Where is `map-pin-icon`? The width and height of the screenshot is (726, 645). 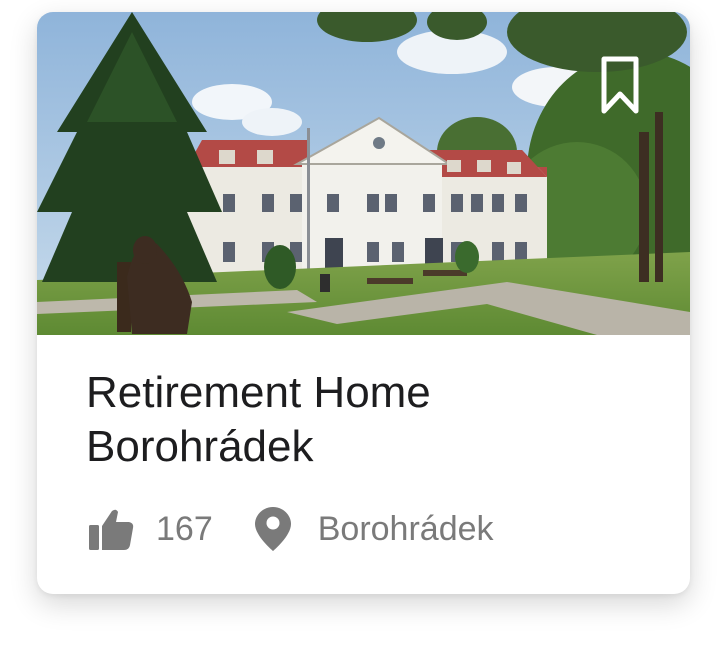 map-pin-icon is located at coordinates (272, 529).